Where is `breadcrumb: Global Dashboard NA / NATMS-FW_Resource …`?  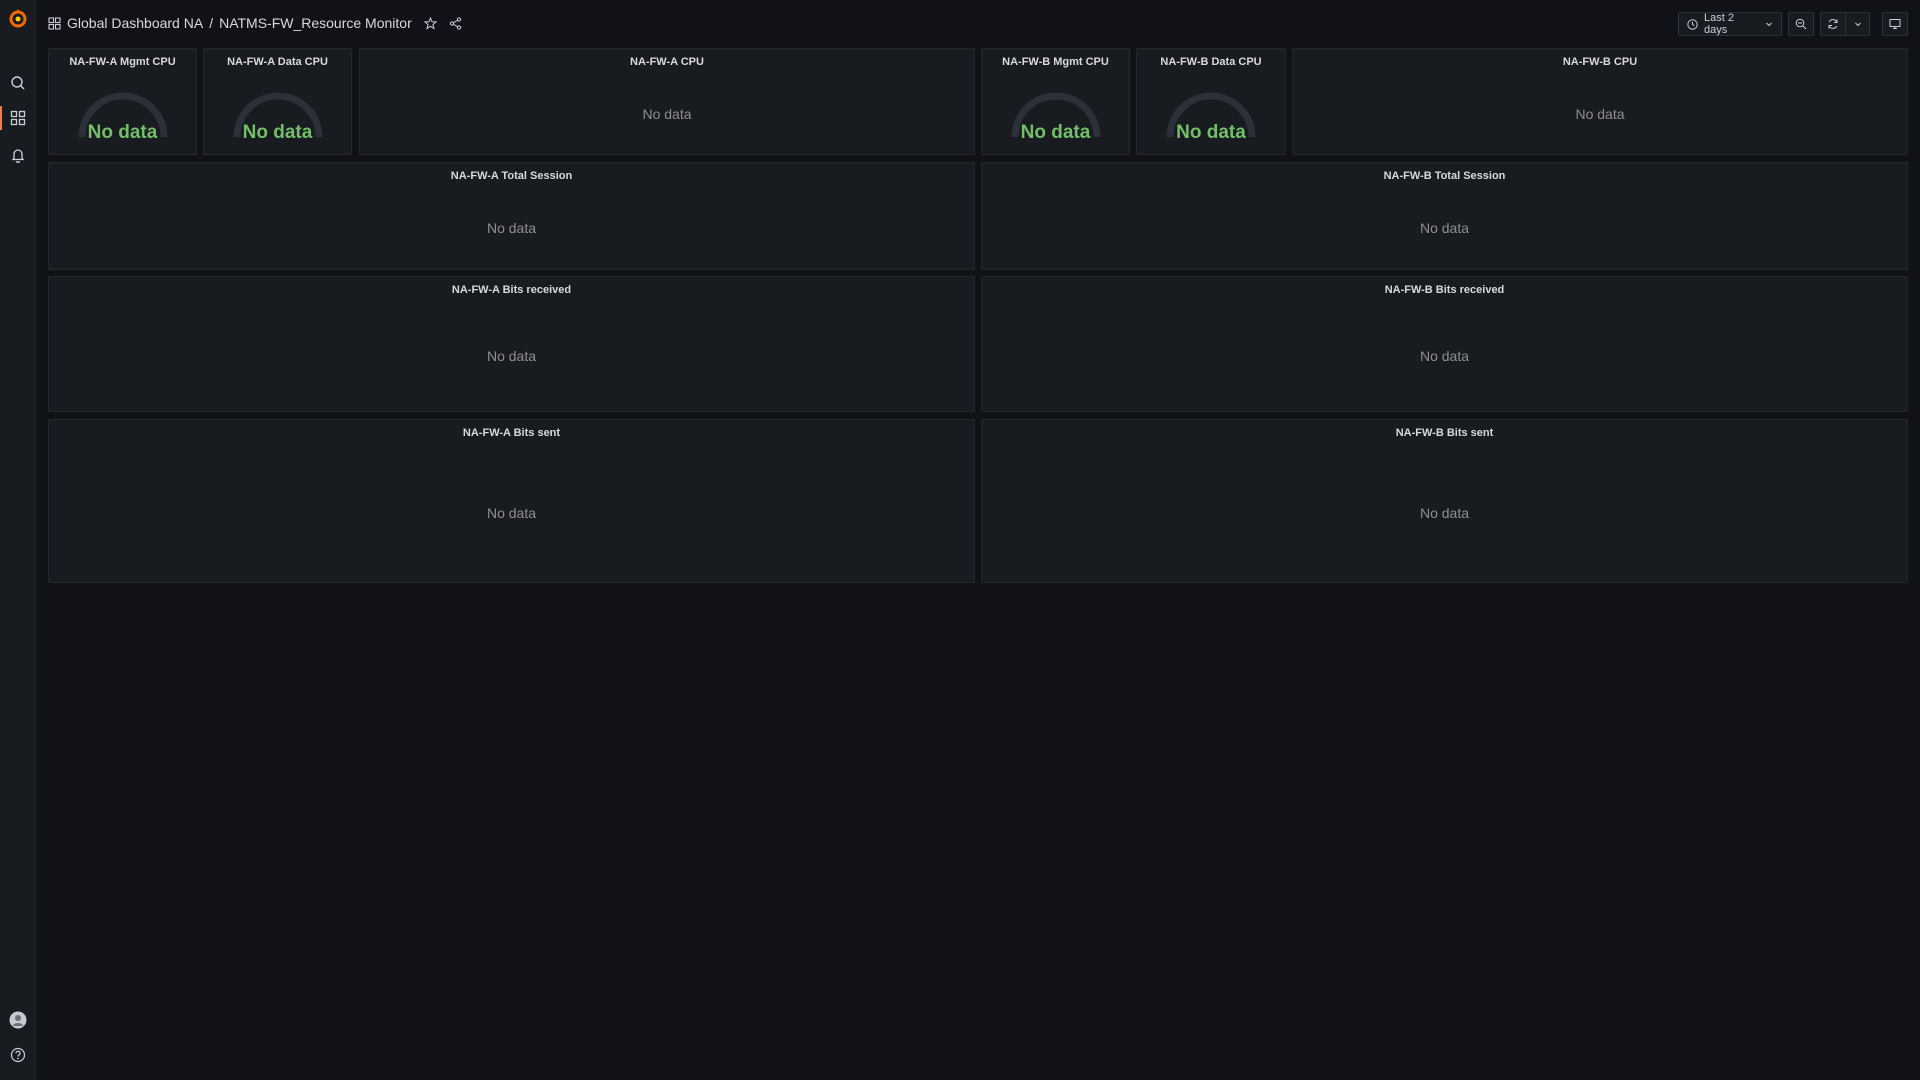
breadcrumb: Global Dashboard NA / NATMS-FW_Resource … is located at coordinates (230, 23).